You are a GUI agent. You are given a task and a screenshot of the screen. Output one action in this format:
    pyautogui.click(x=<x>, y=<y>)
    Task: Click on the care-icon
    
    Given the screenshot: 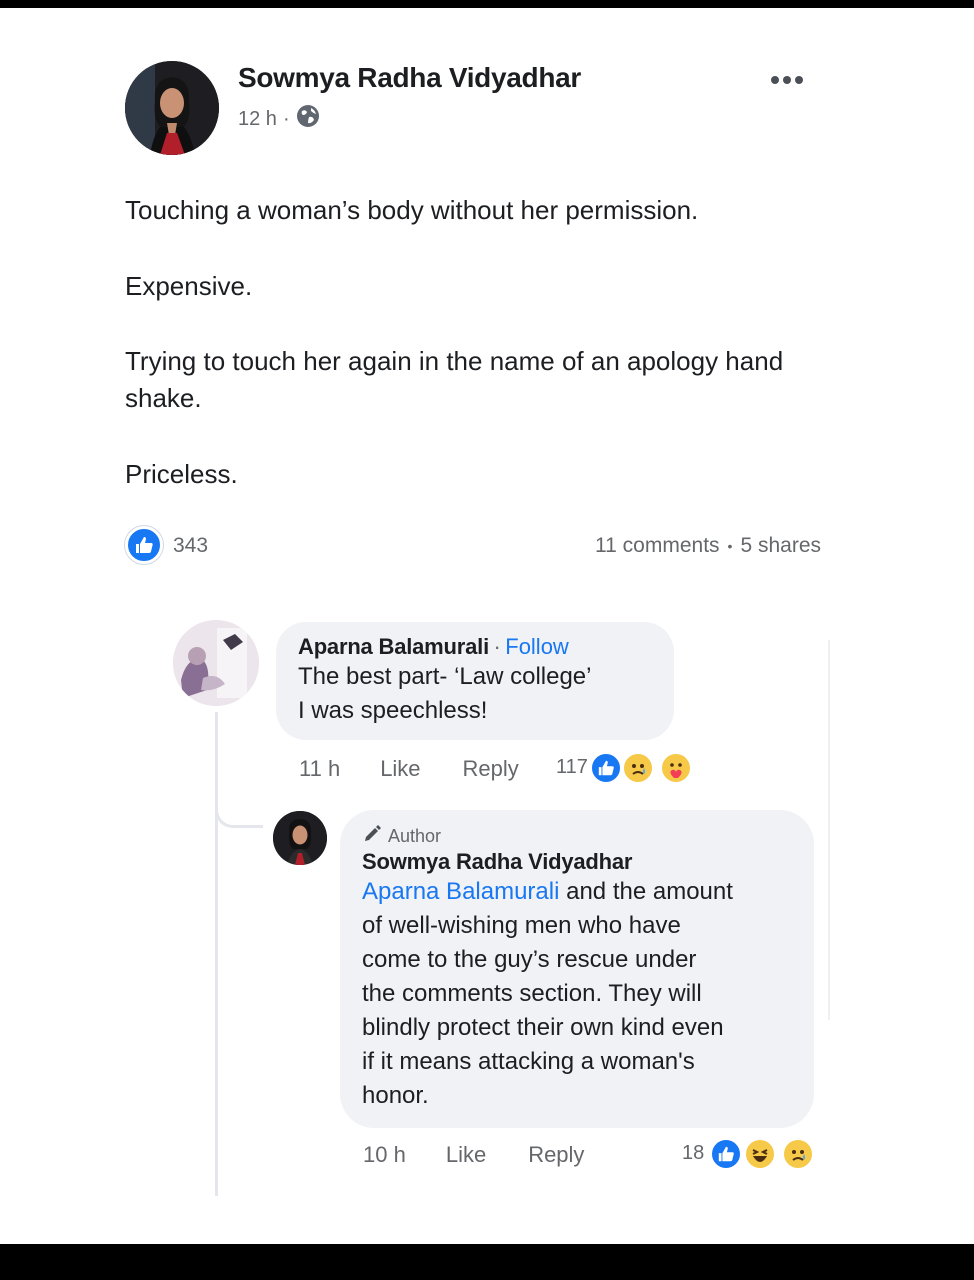 What is the action you would take?
    pyautogui.click(x=676, y=768)
    